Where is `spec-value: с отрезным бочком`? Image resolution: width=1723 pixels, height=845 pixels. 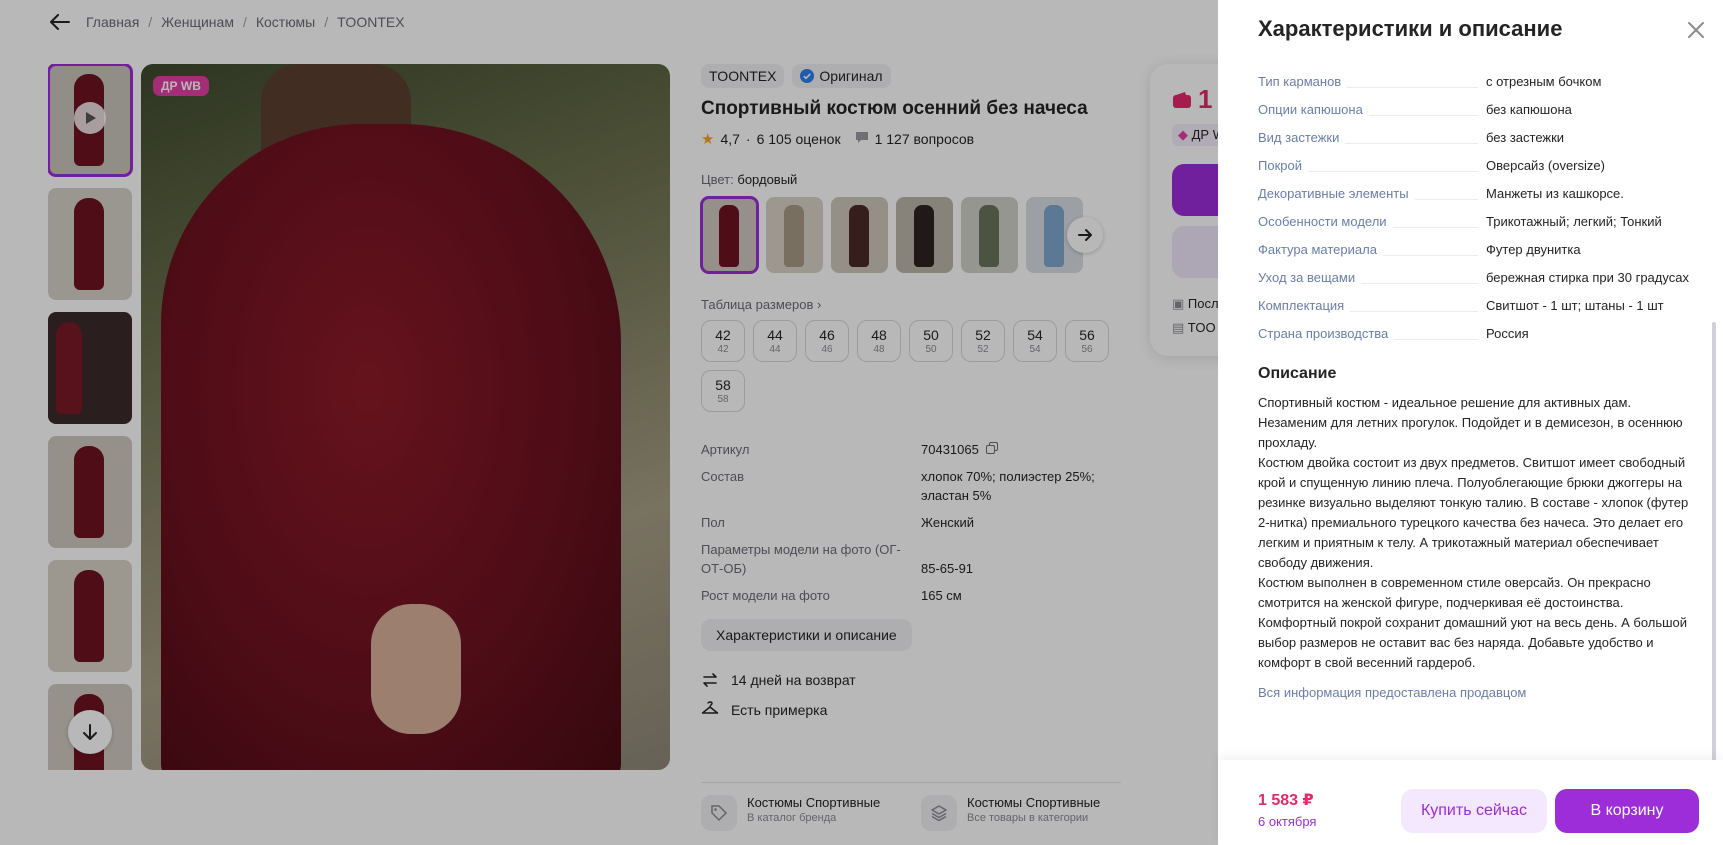 spec-value: с отрезным бочком is located at coordinates (1544, 81).